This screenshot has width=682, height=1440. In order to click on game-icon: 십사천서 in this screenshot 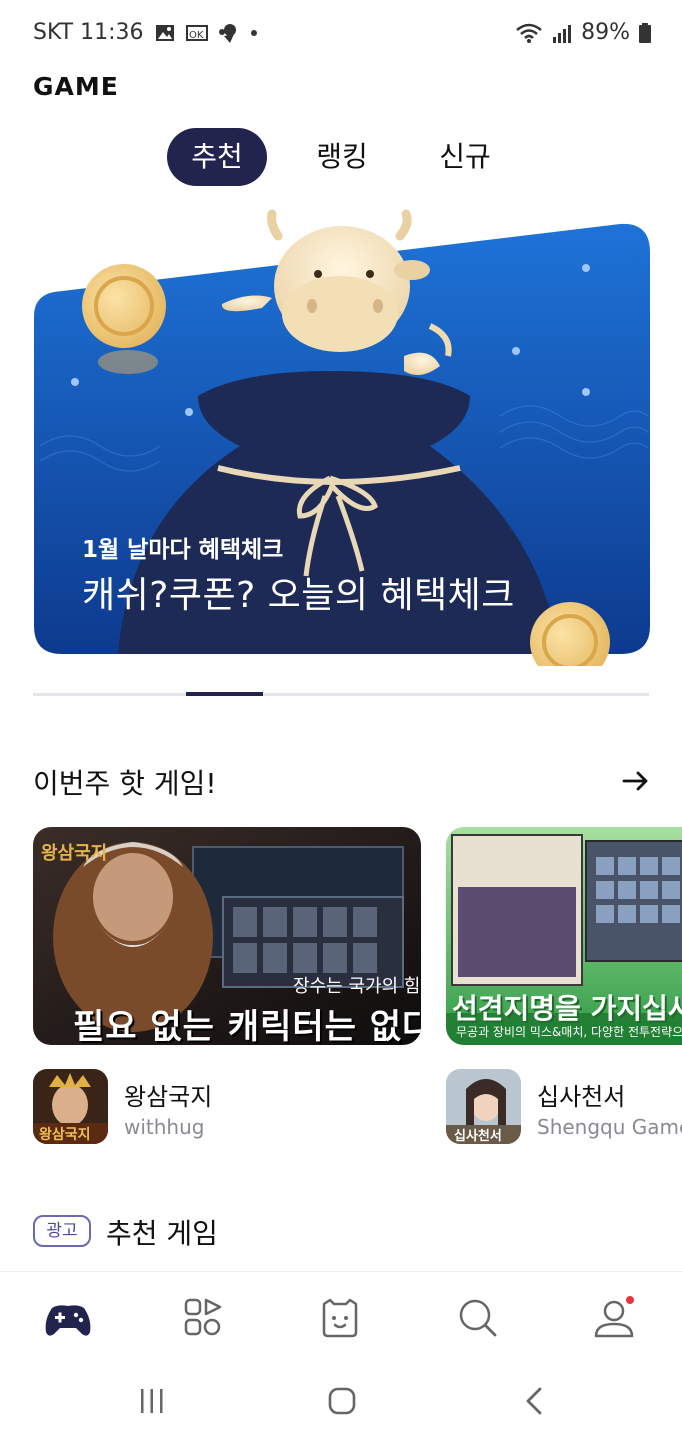, I will do `click(483, 1106)`.